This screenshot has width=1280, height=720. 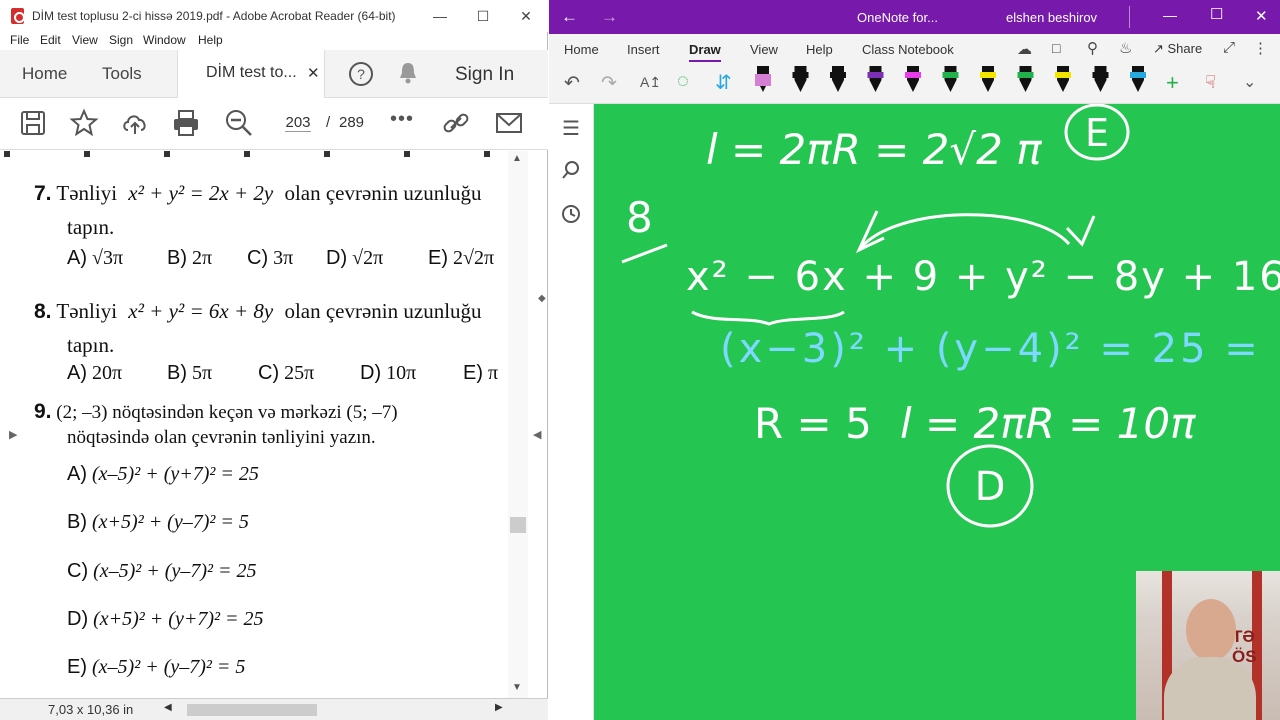 I want to click on bookmark-star-icon, so click(x=84, y=123).